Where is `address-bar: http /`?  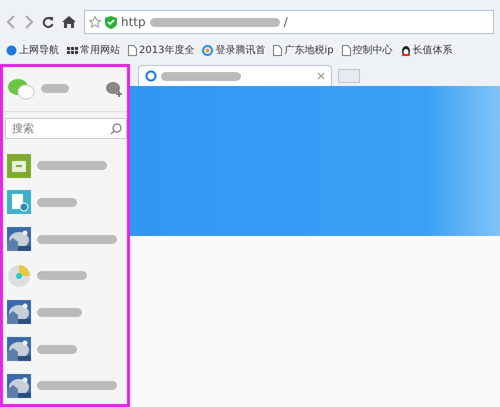
address-bar: http / is located at coordinates (289, 22).